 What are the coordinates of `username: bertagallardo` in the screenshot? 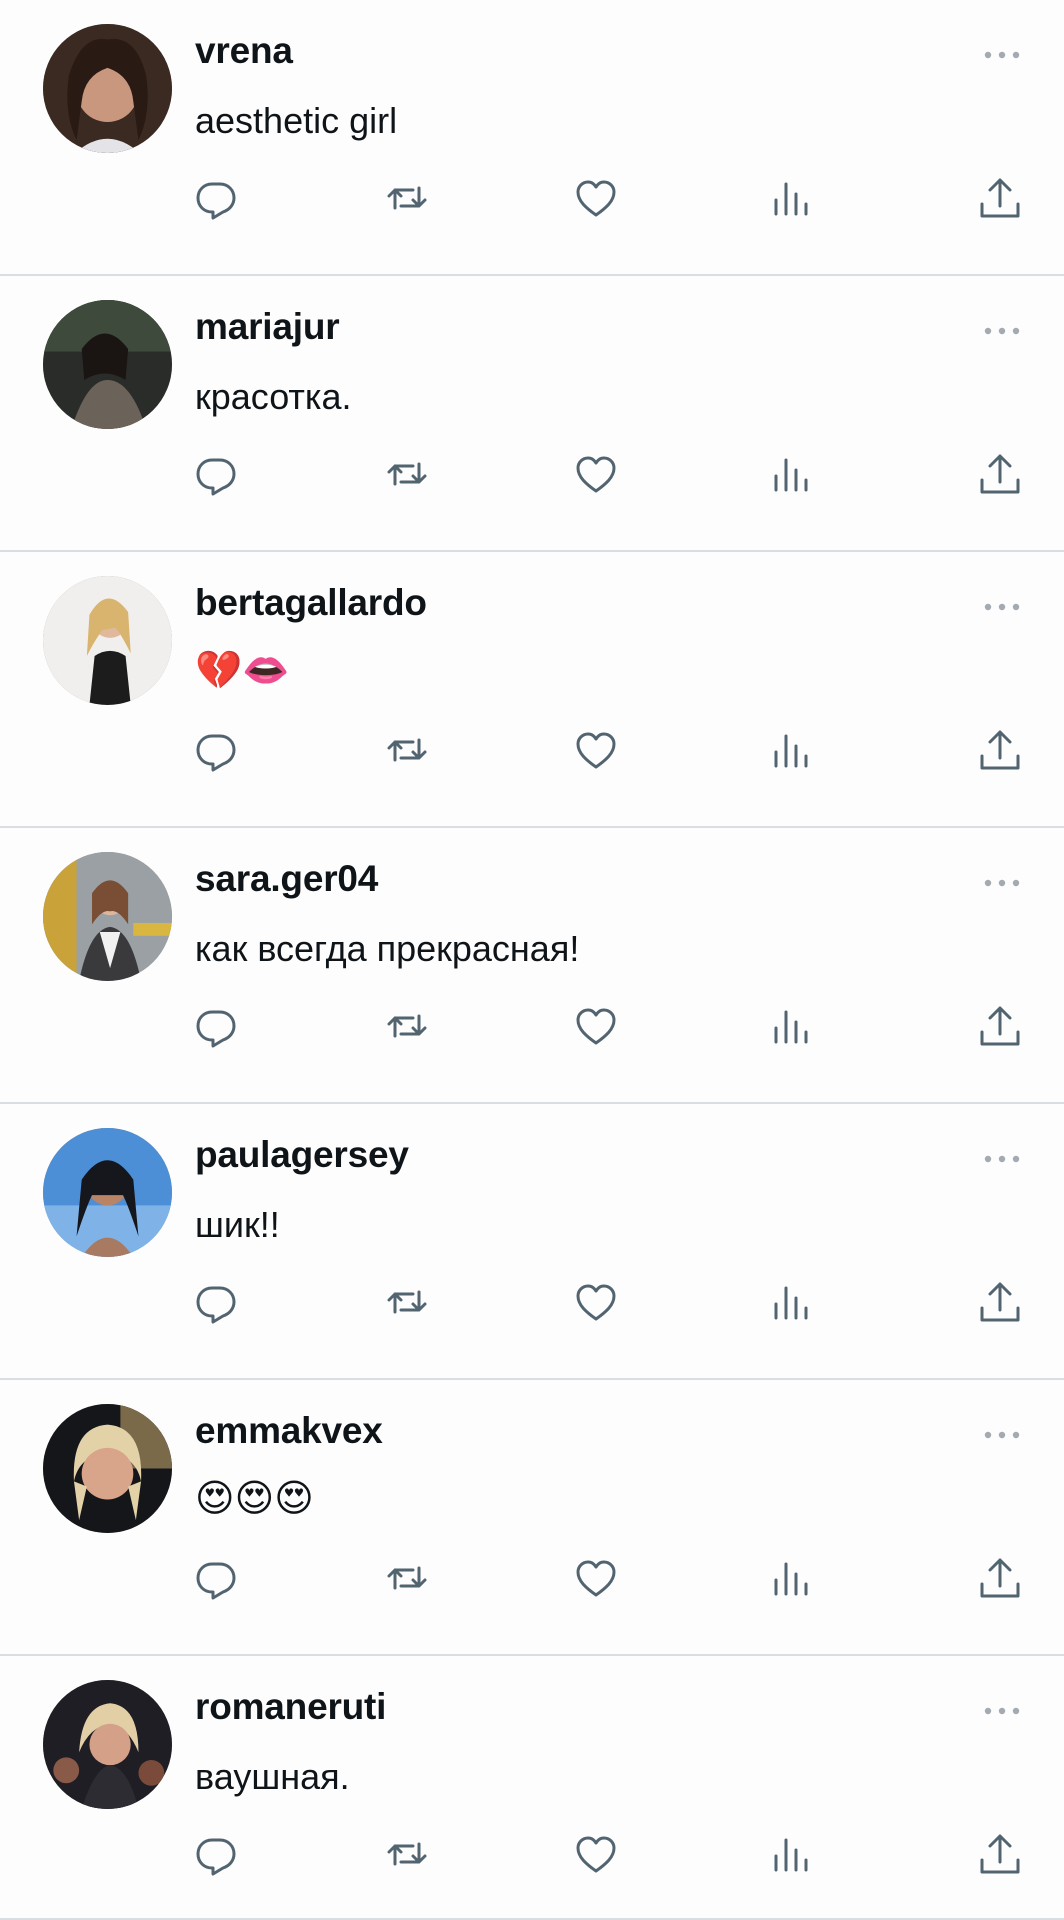 It's located at (311, 603).